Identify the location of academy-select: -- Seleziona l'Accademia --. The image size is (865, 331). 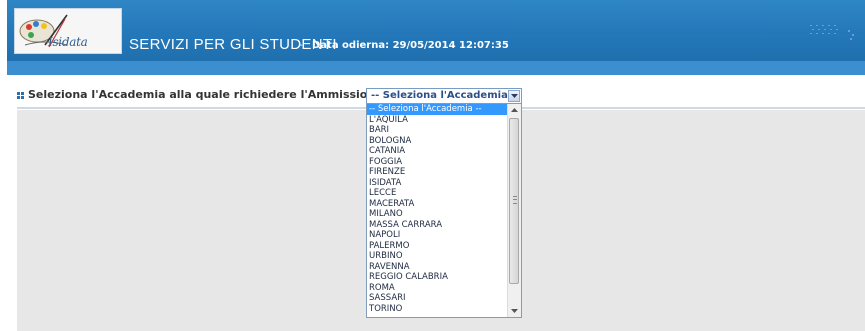
(444, 96).